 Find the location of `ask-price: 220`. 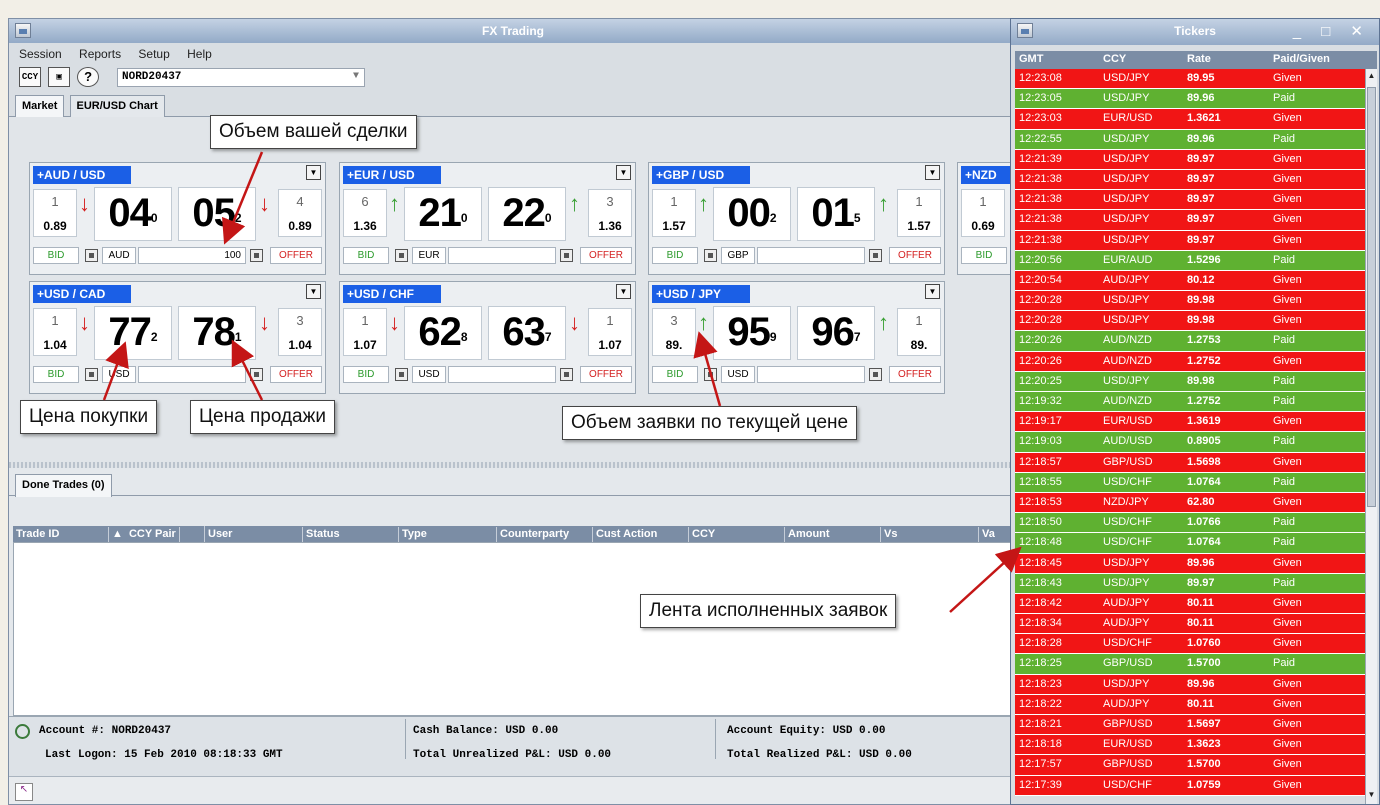

ask-price: 220 is located at coordinates (527, 214).